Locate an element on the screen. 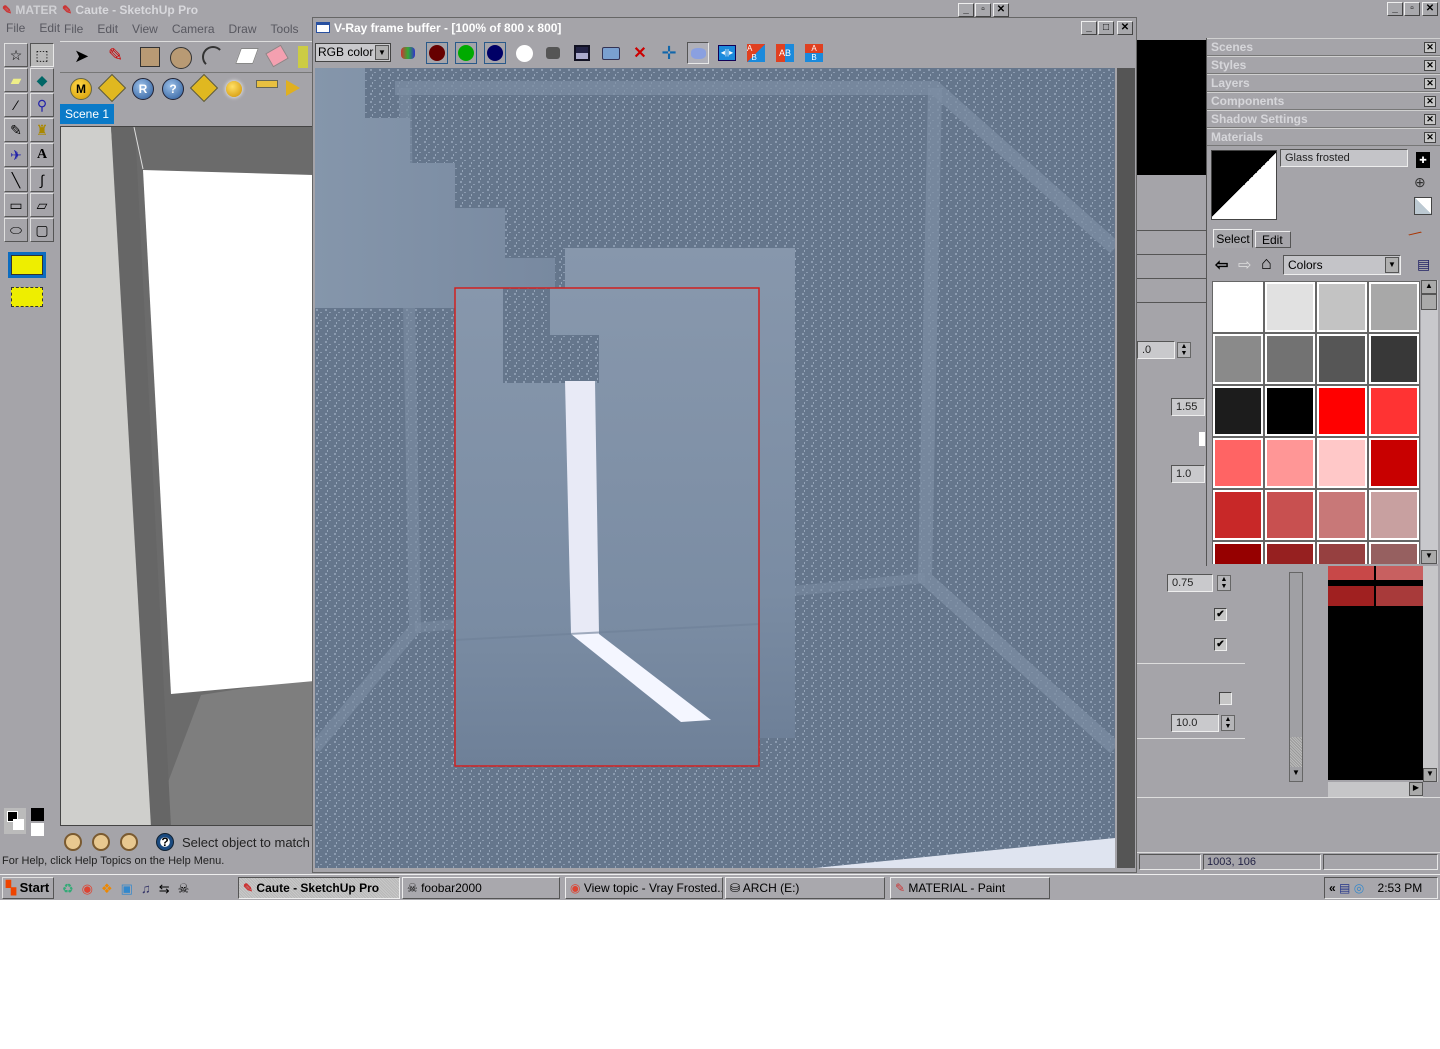  su-menu-view: View is located at coordinates (145, 29).